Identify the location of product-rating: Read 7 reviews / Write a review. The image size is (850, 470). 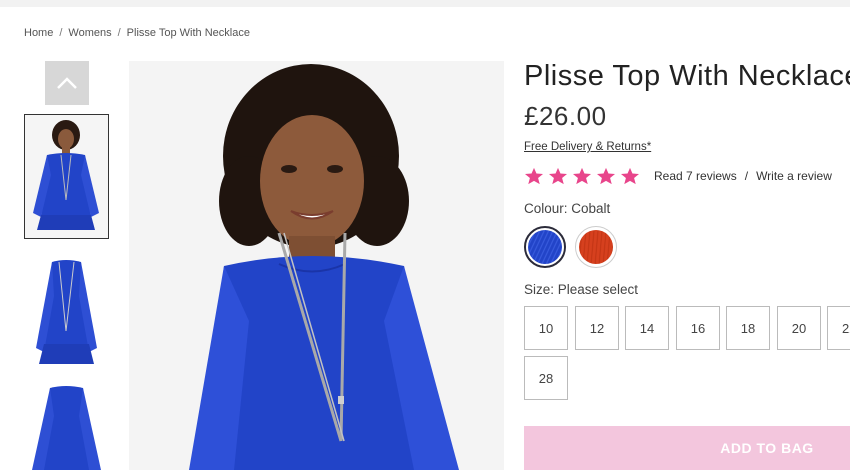
(678, 176).